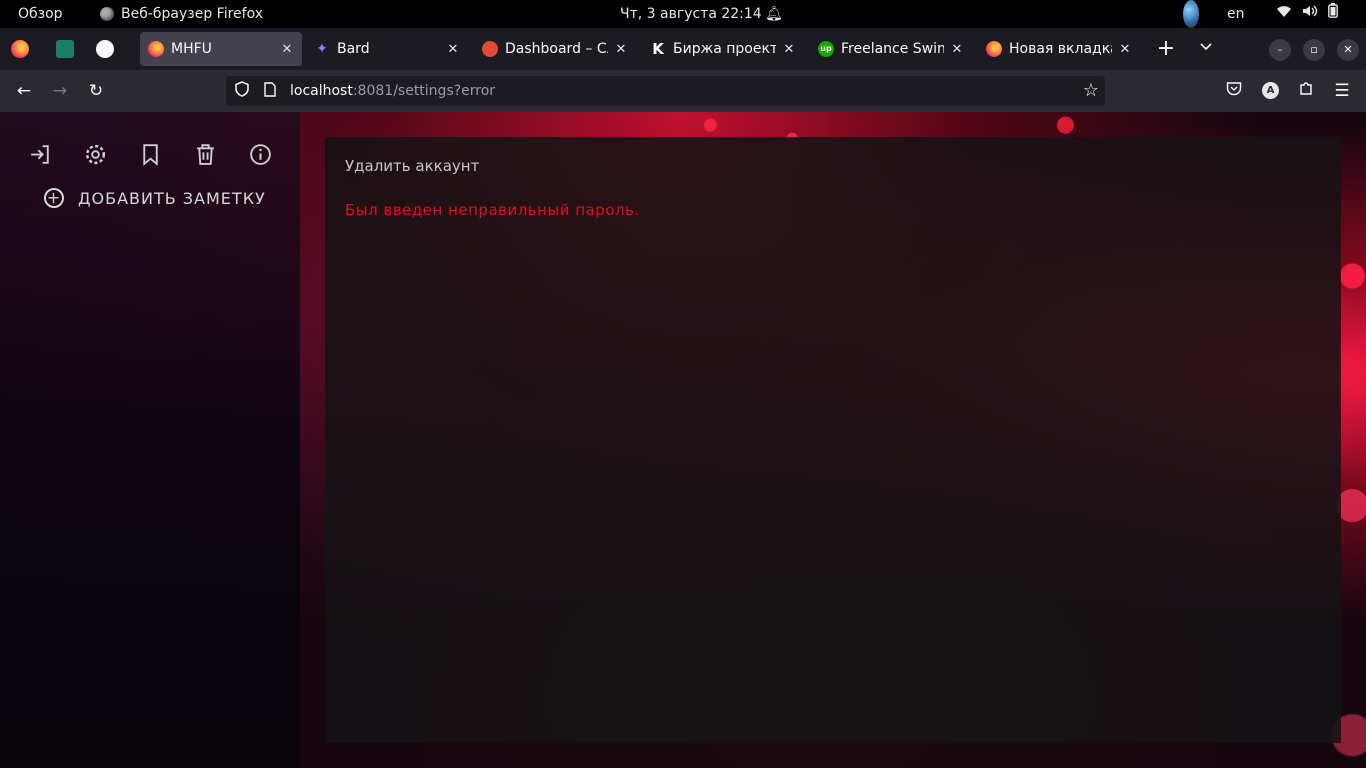 This screenshot has height=768, width=1366. I want to click on new-tab-plus-icon: +, so click(1166, 49).